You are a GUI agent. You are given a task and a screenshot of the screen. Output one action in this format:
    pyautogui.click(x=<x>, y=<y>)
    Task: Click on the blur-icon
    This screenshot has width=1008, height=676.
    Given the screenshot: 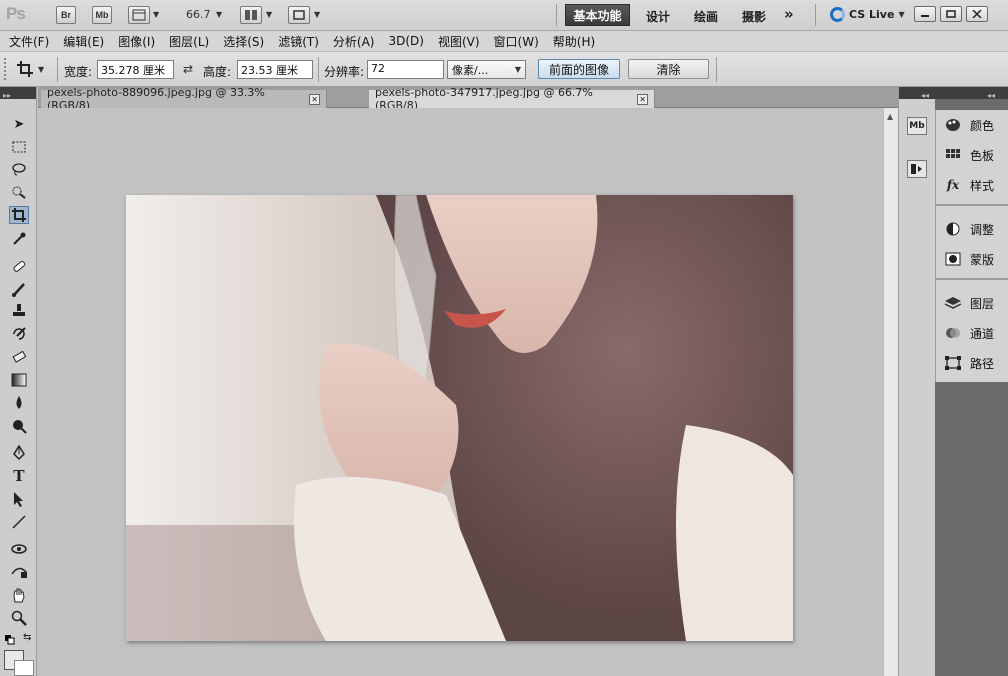 What is the action you would take?
    pyautogui.click(x=19, y=402)
    